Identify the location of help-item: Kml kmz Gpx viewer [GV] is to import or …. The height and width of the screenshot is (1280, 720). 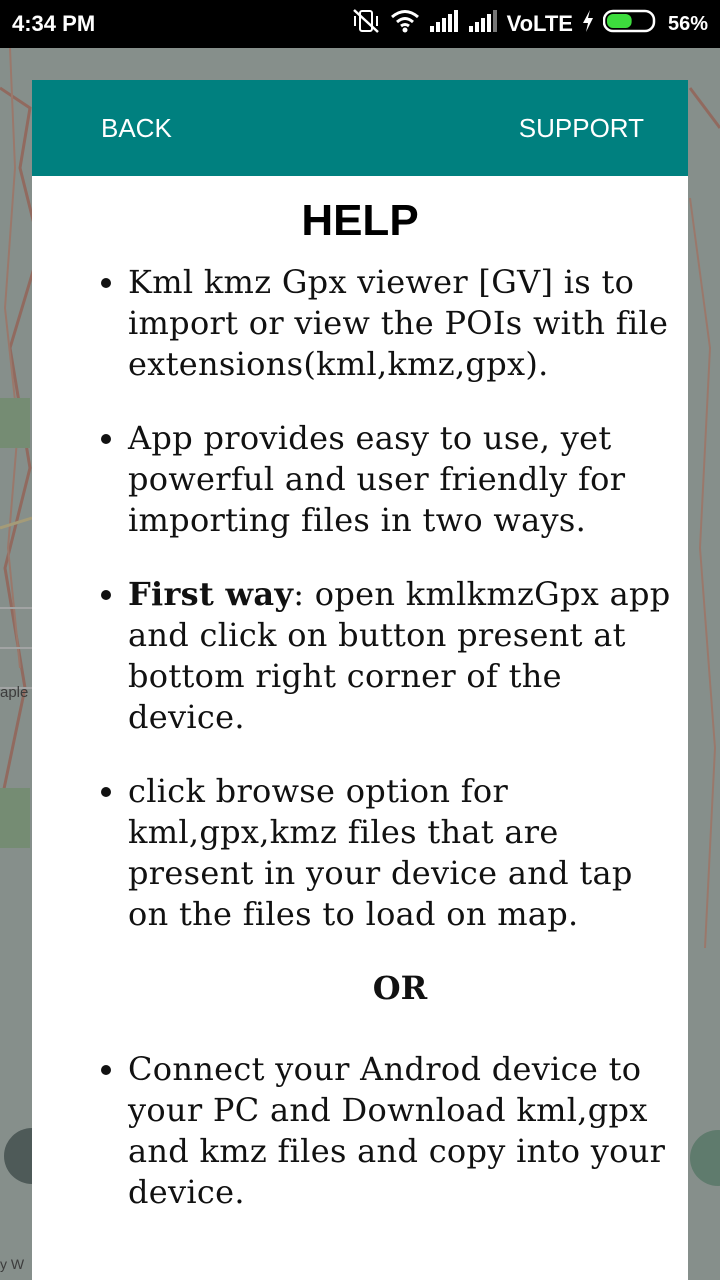
(403, 323).